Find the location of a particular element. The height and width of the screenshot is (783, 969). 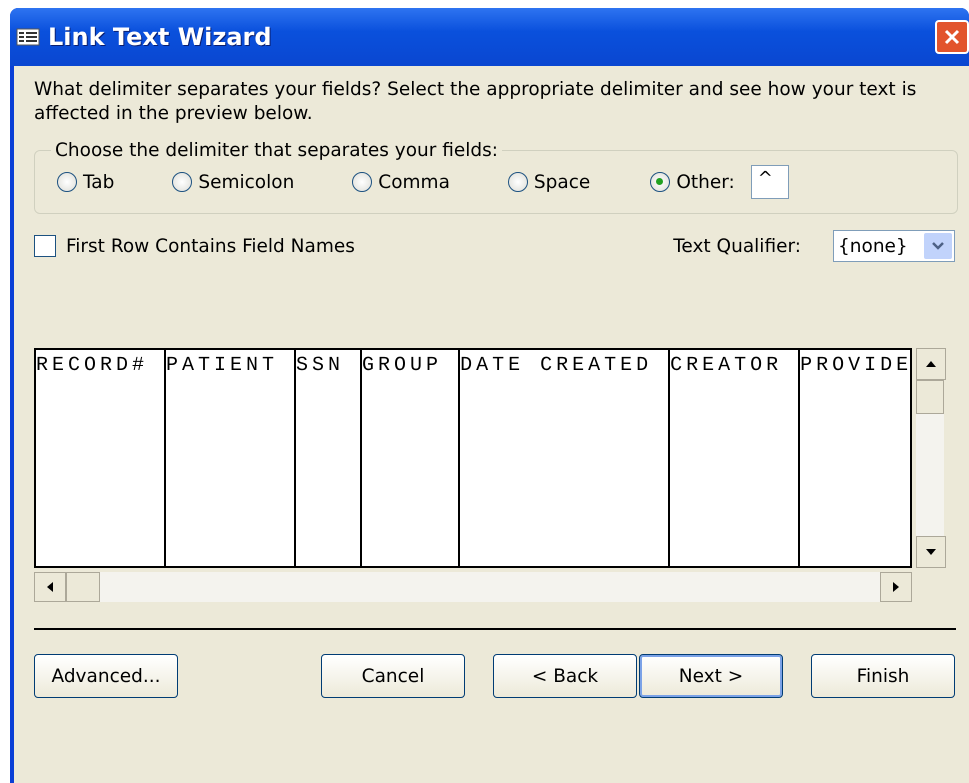

scroll-right-button is located at coordinates (896, 587).